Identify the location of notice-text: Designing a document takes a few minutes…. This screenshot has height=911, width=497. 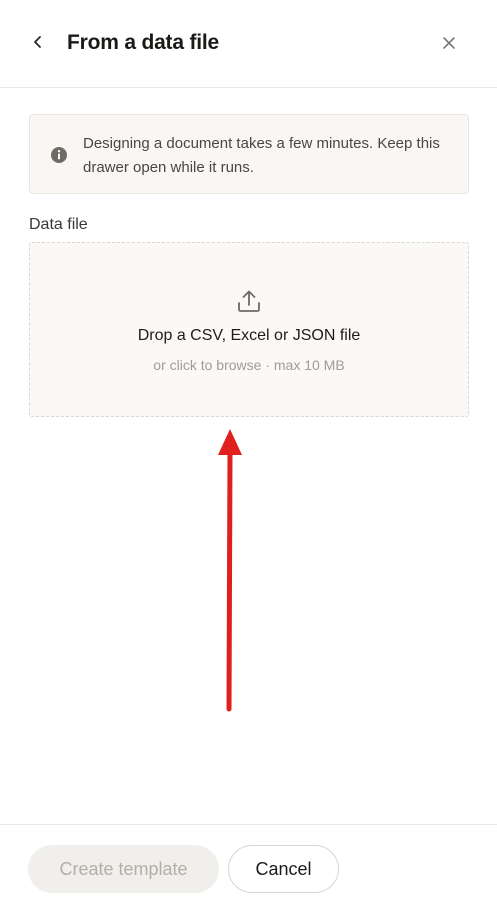
(261, 155).